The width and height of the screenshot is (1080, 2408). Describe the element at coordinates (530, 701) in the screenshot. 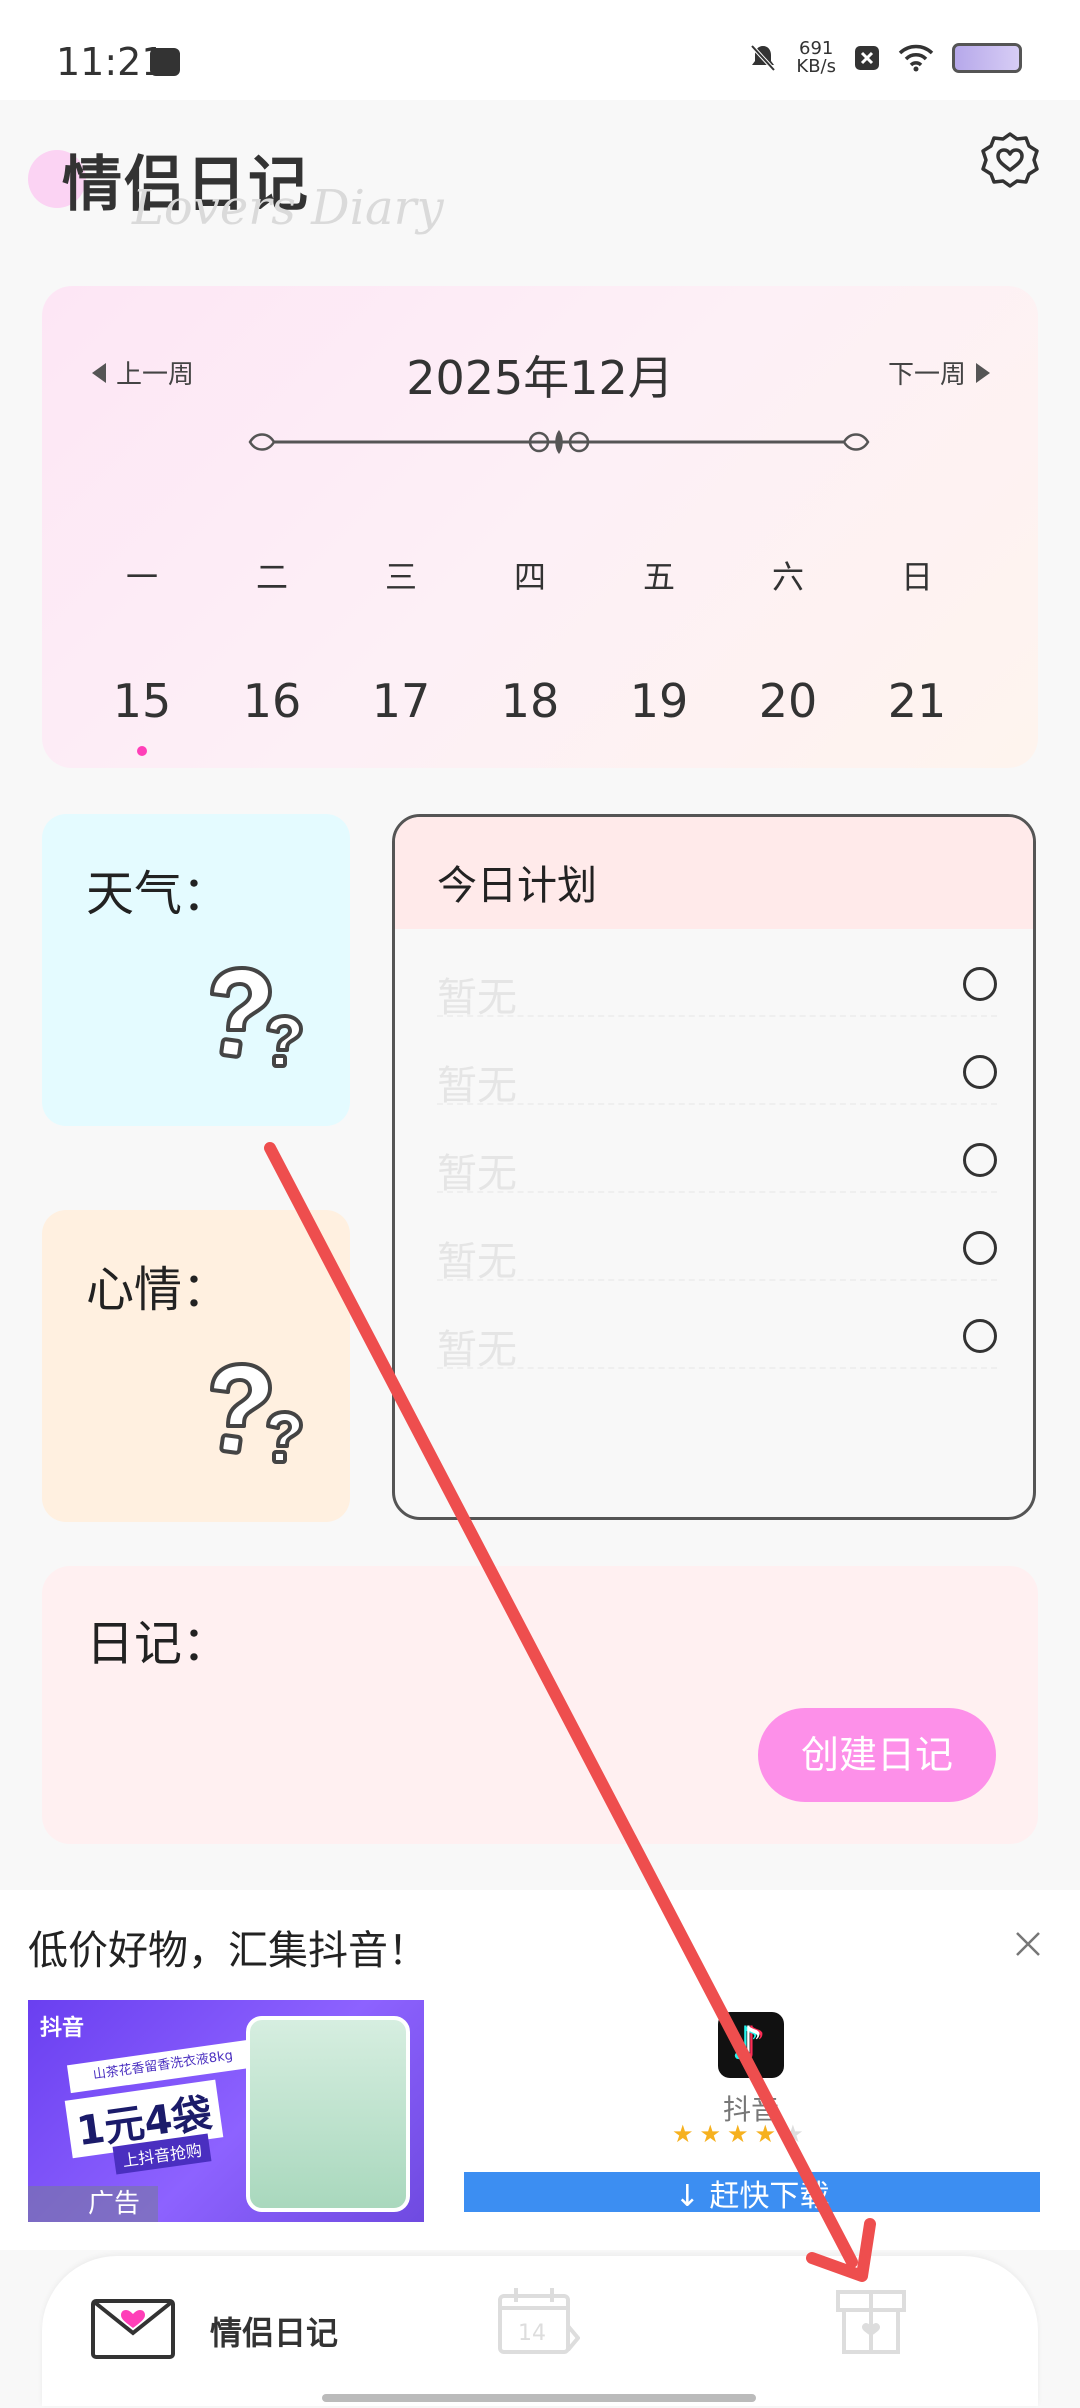

I see `calendar-date: 18` at that location.